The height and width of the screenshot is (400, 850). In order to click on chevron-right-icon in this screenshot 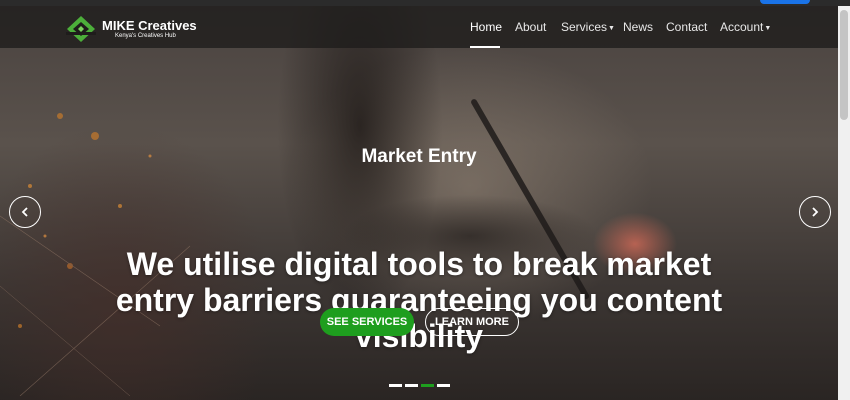, I will do `click(815, 212)`.